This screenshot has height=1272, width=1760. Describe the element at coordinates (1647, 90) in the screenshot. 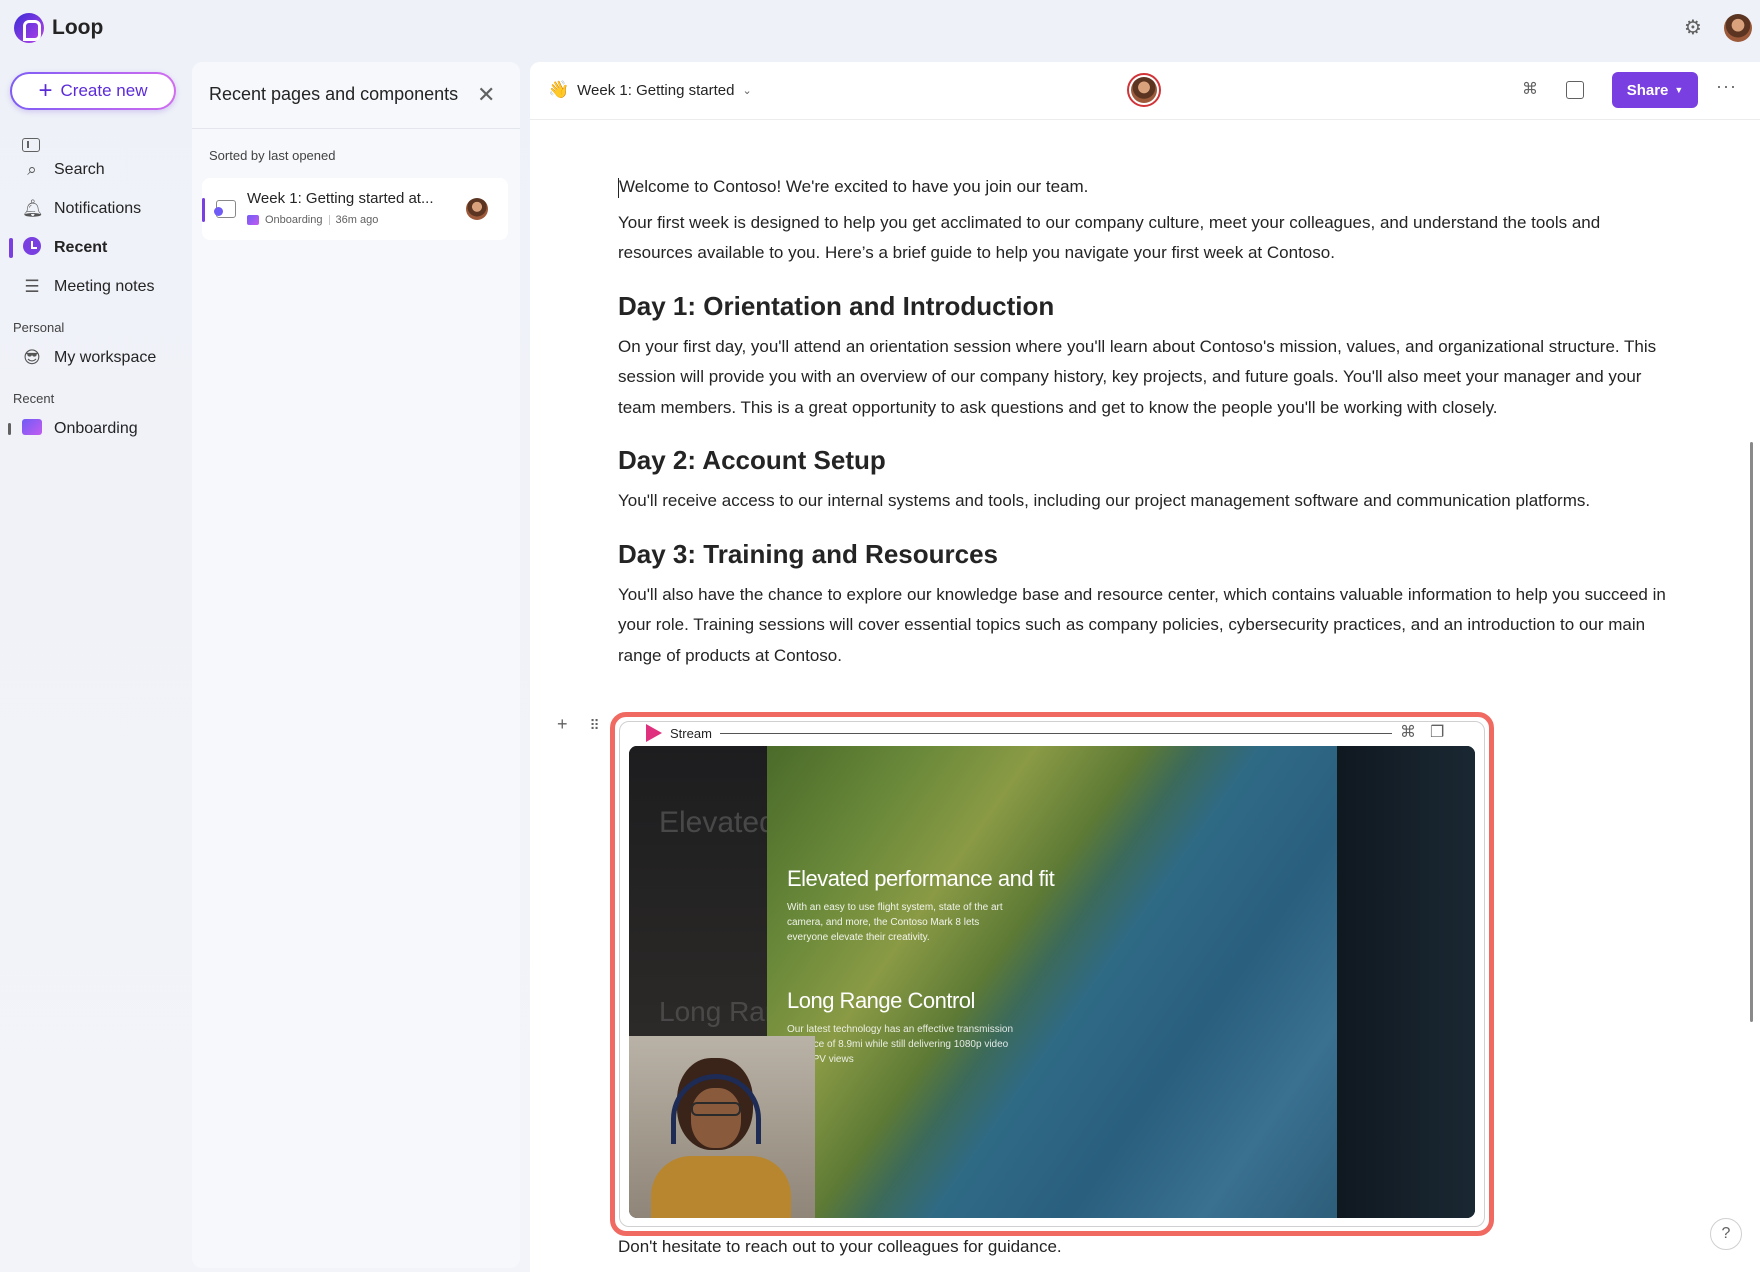

I see `share-label: Share` at that location.